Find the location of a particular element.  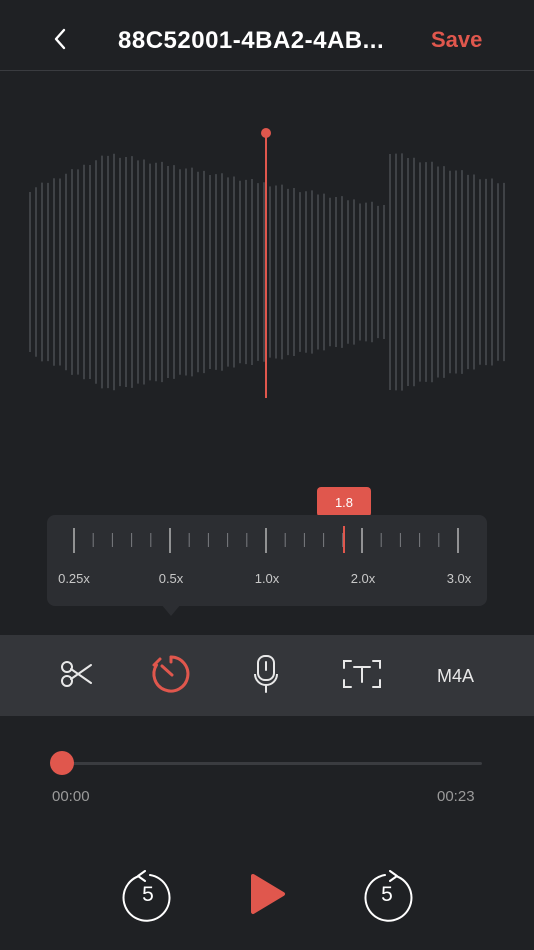

total-time: 00:23 is located at coordinates (456, 796).